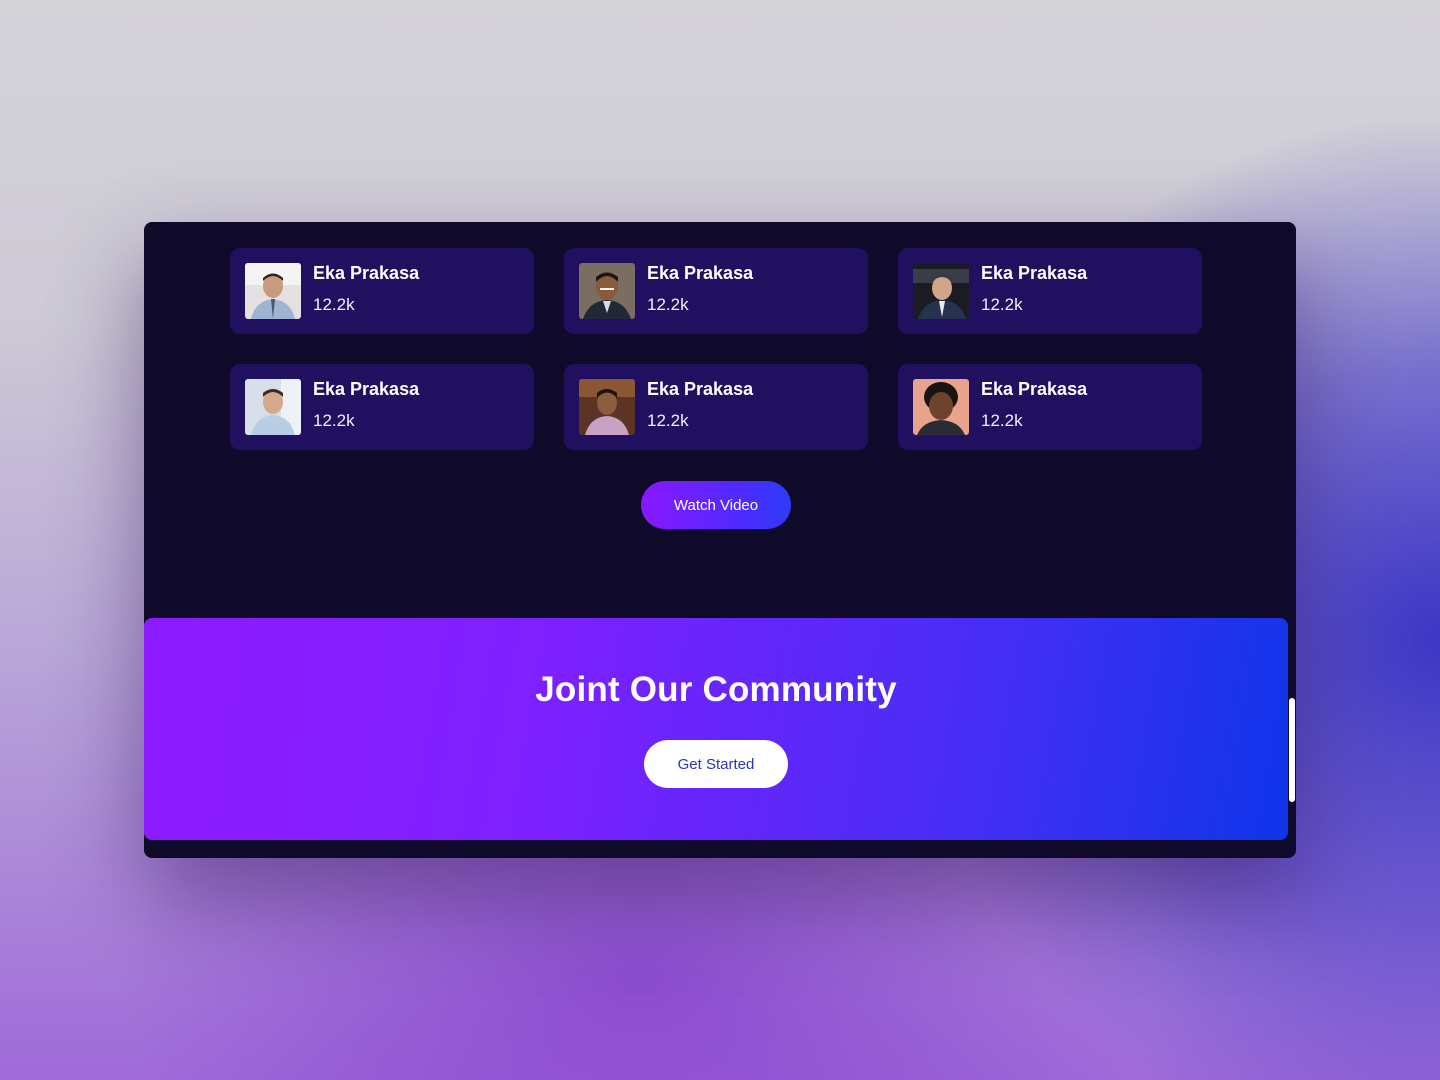  Describe the element at coordinates (716, 505) in the screenshot. I see `watch-video-button: Watch Video` at that location.